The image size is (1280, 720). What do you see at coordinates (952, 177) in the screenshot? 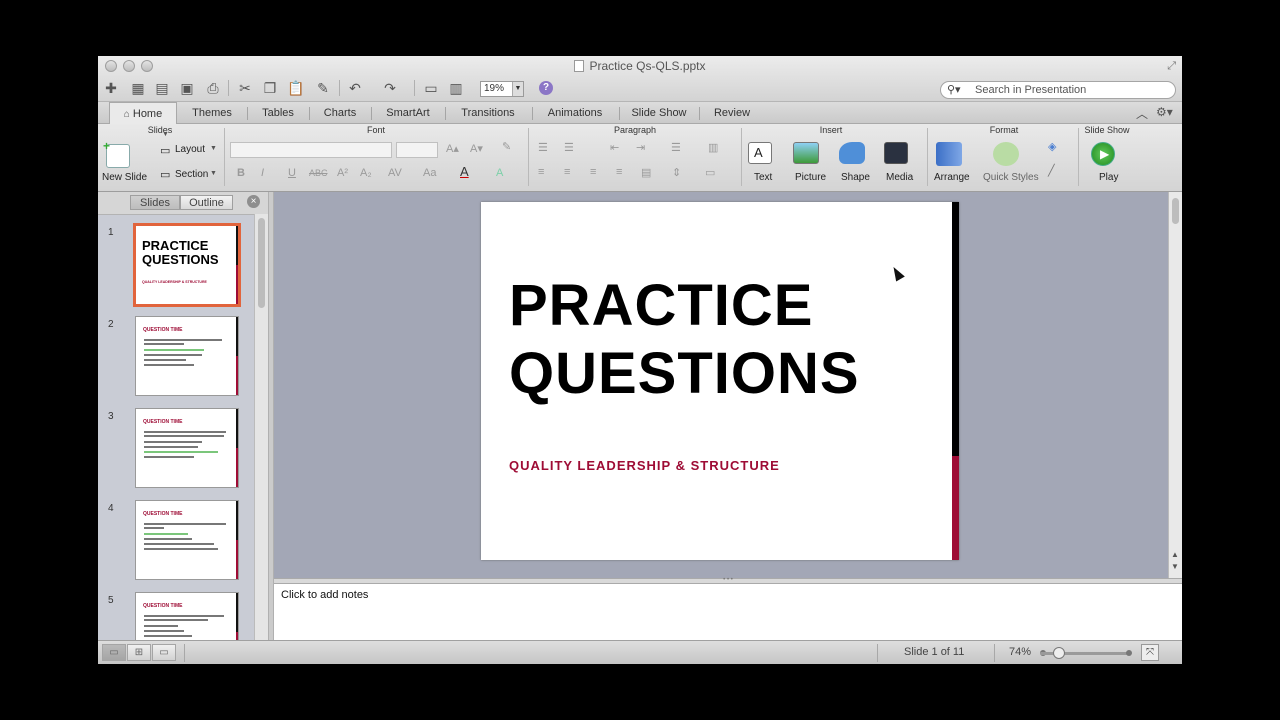
I see `arrange-button: Arrange` at bounding box center [952, 177].